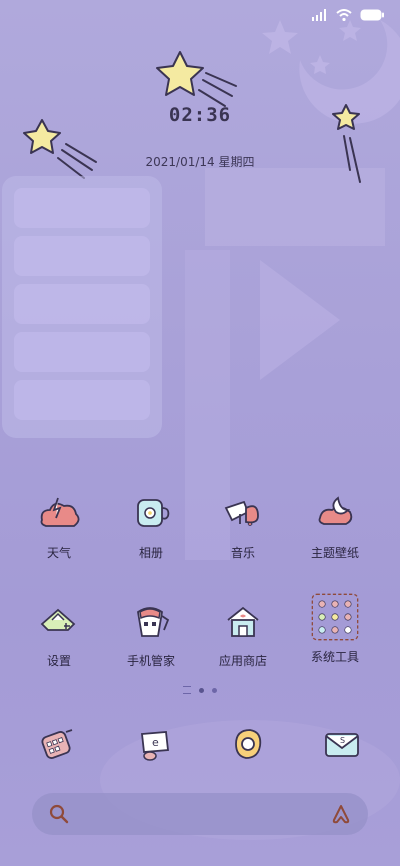 This screenshot has height=866, width=400. I want to click on app-music: 音乐, so click(243, 525).